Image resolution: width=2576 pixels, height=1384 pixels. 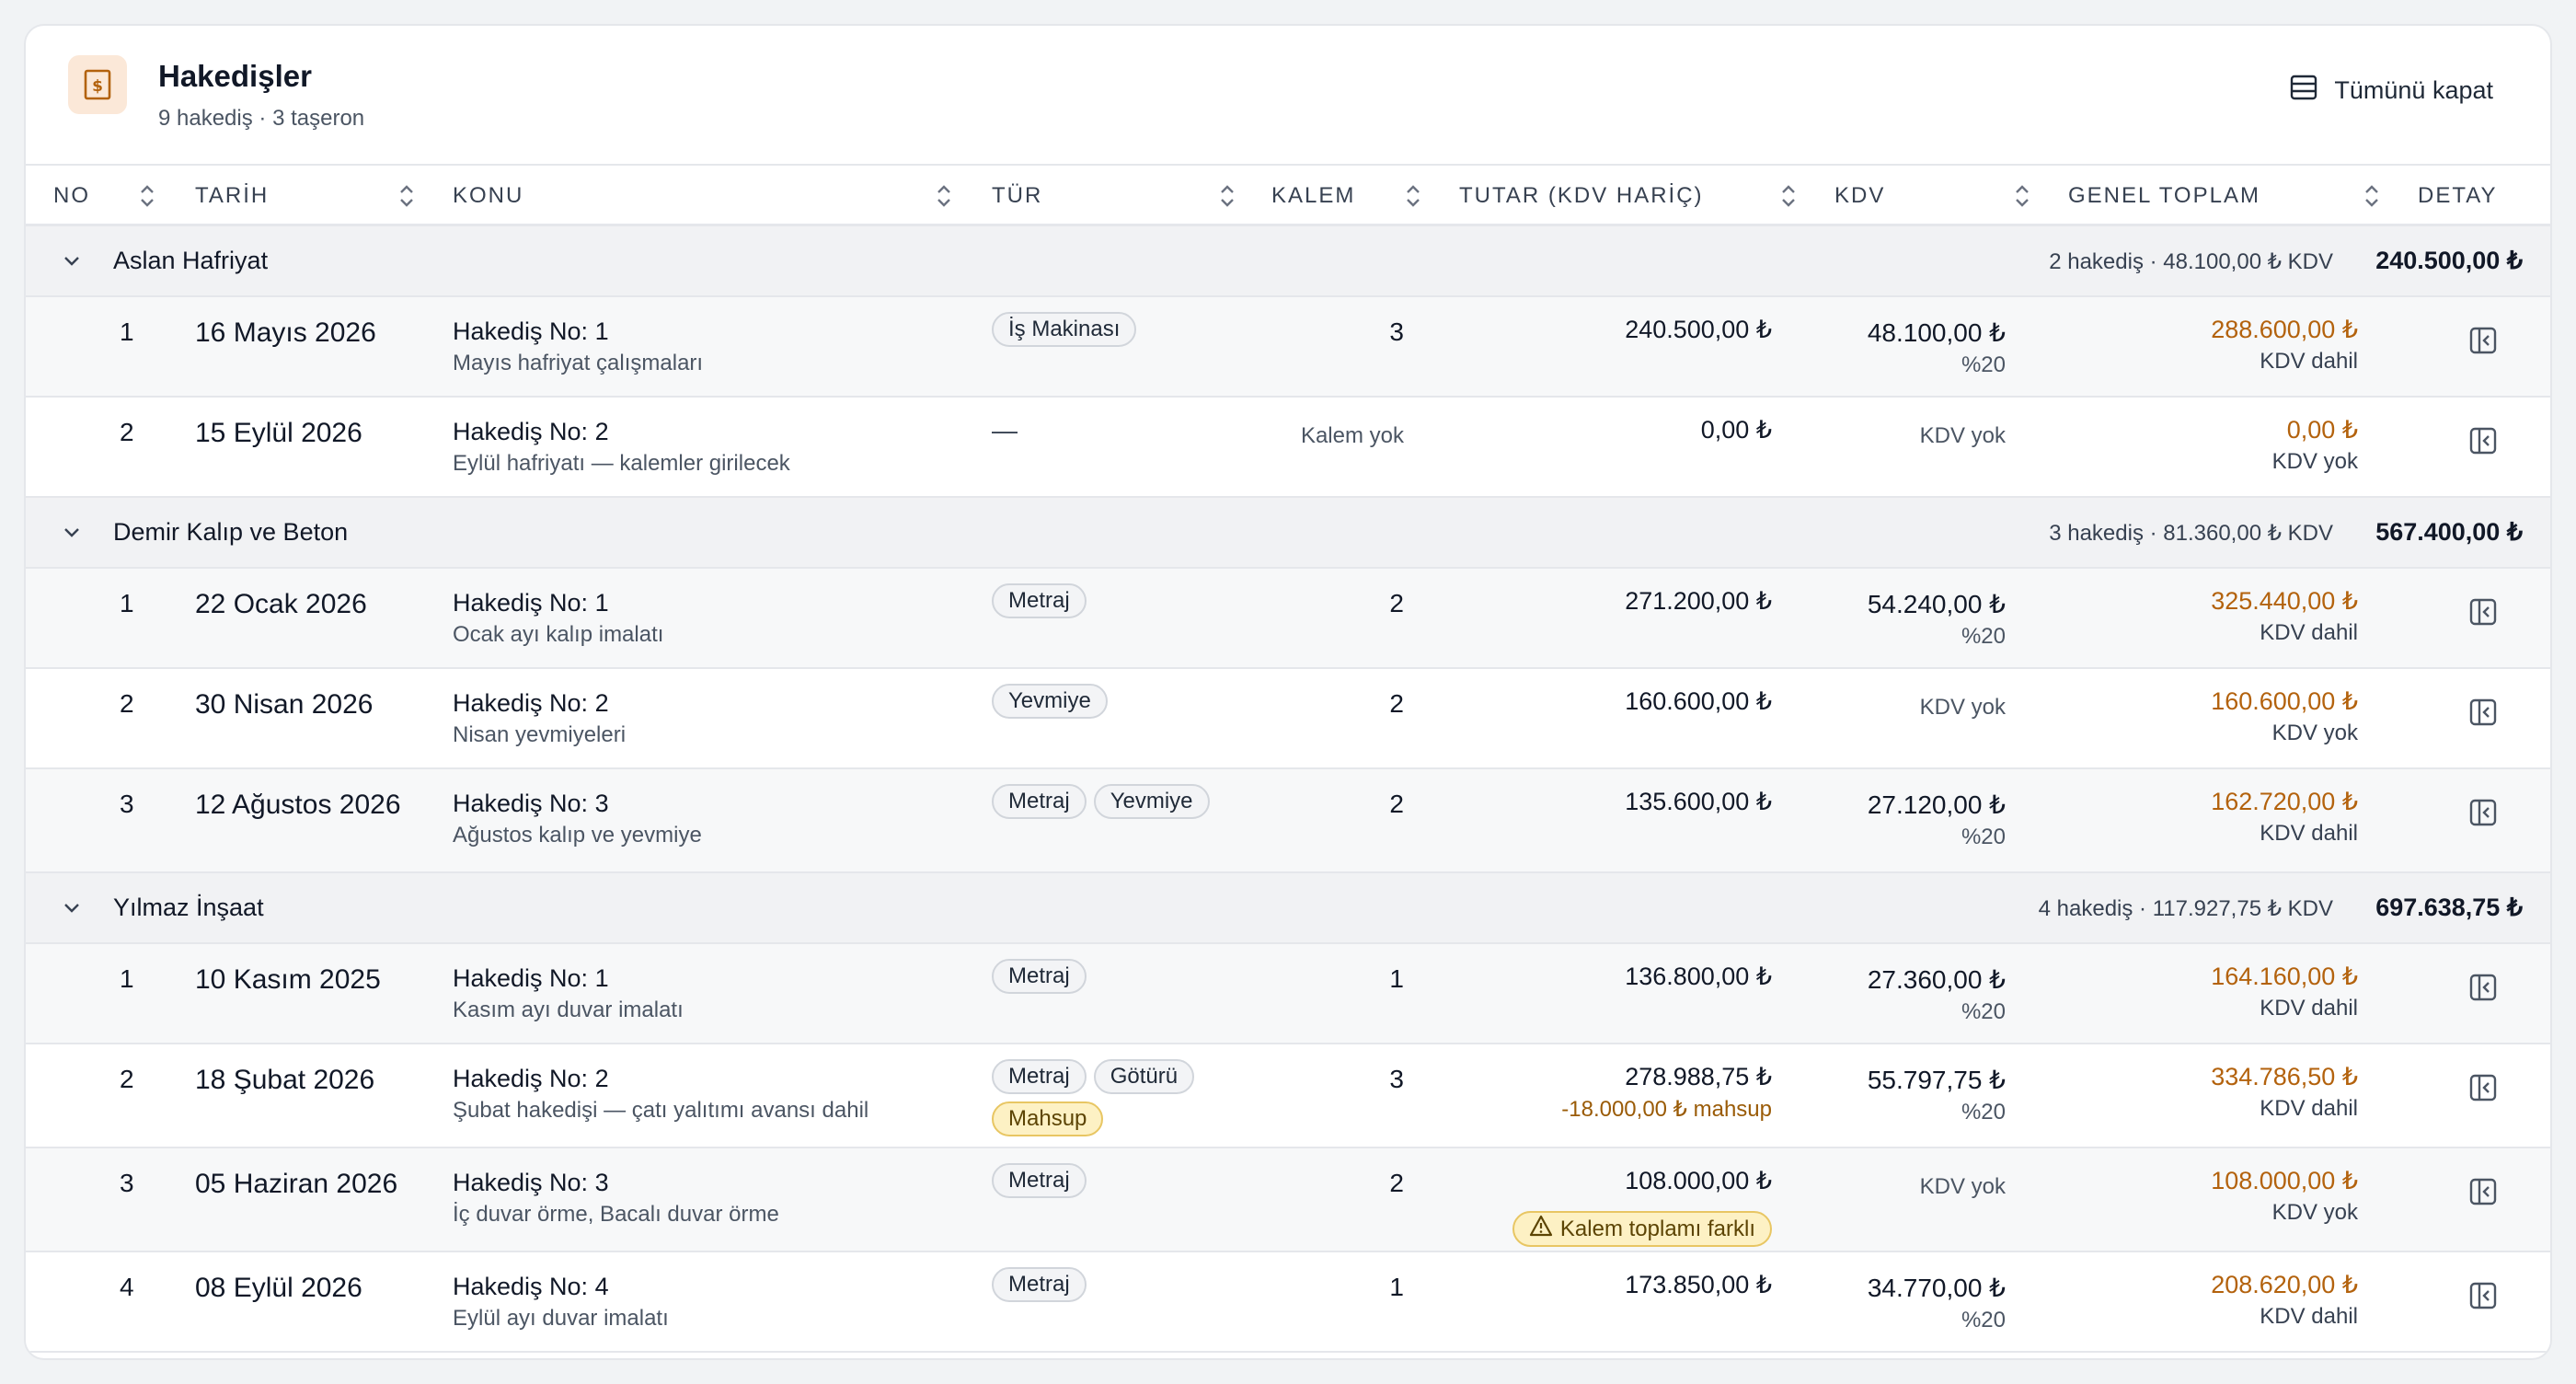 I want to click on page-subtitle: 9 hakediş · 3 taşeron, so click(x=261, y=118).